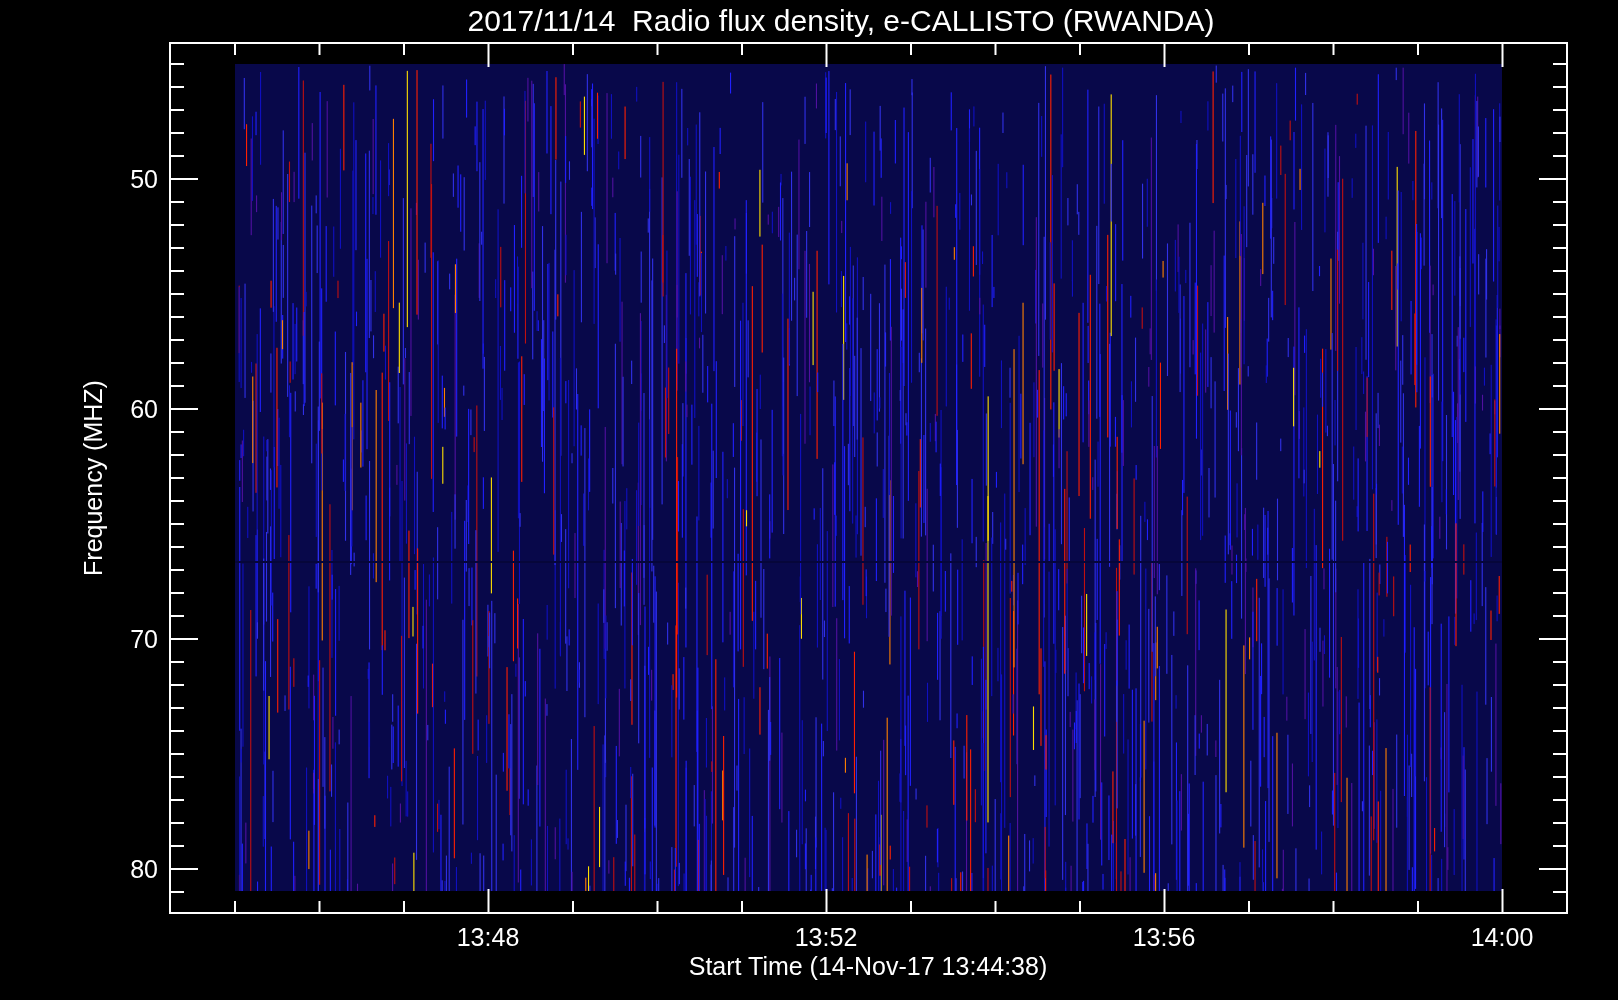 This screenshot has width=1618, height=1000. I want to click on x-tick-label: 13:56, so click(1164, 937).